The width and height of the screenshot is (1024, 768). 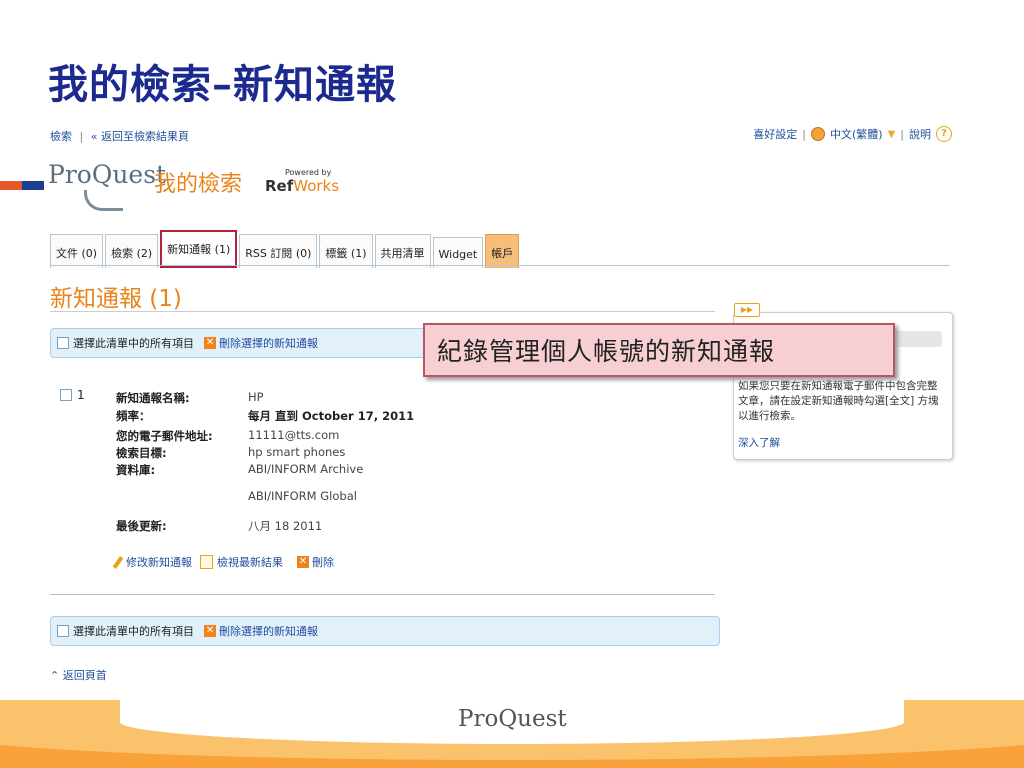 What do you see at coordinates (141, 453) in the screenshot?
I see `search-target-label: 檢索目標:` at bounding box center [141, 453].